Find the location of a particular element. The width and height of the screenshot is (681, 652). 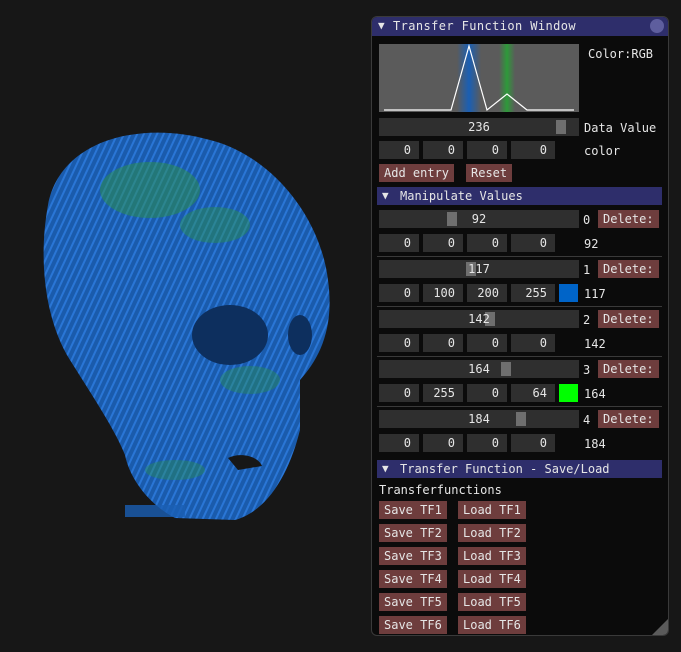

manipulate-values-header: ▼ Manipulate Values is located at coordinates (519, 196).